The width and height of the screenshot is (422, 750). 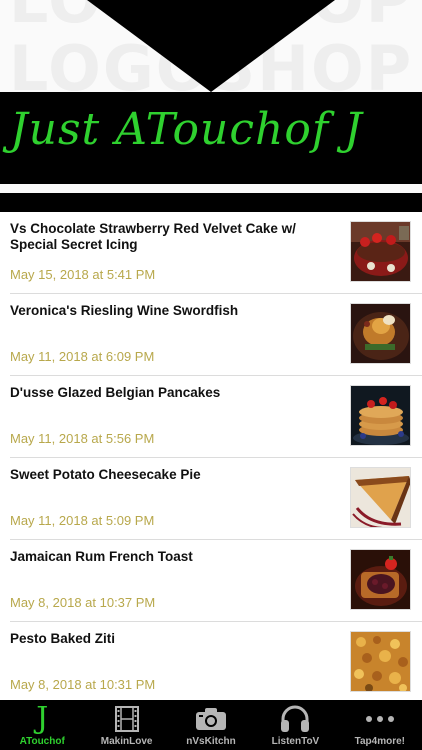 I want to click on tab-atouchof: J ATouchof, so click(x=42, y=725).